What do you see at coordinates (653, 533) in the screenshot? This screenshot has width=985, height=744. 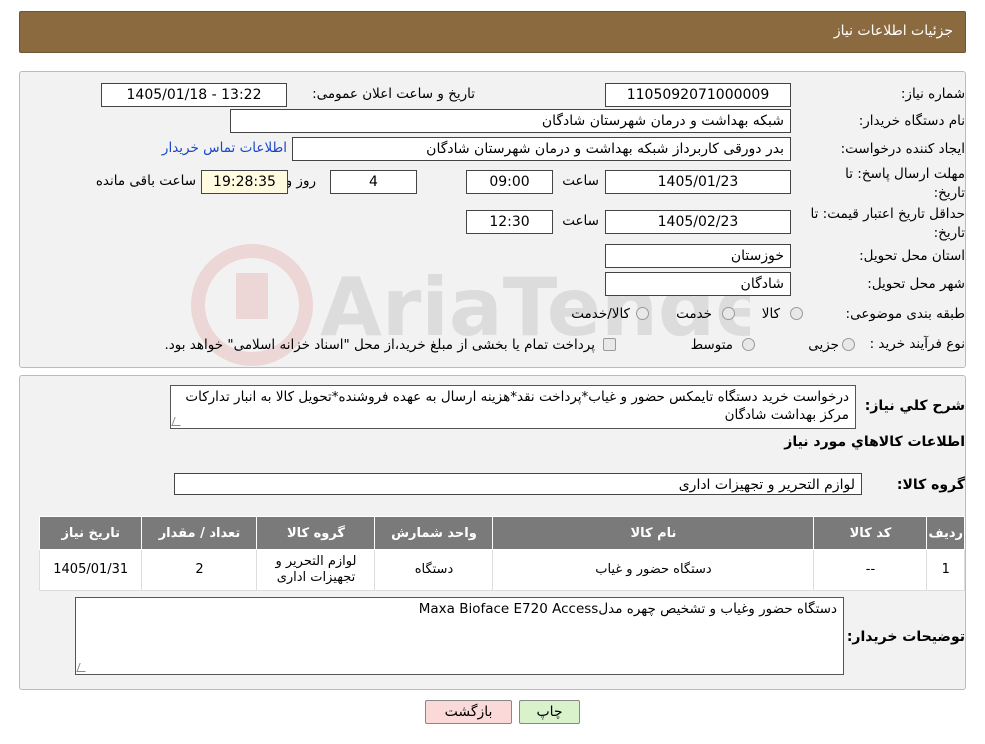 I see `col-header-name: نام کالا` at bounding box center [653, 533].